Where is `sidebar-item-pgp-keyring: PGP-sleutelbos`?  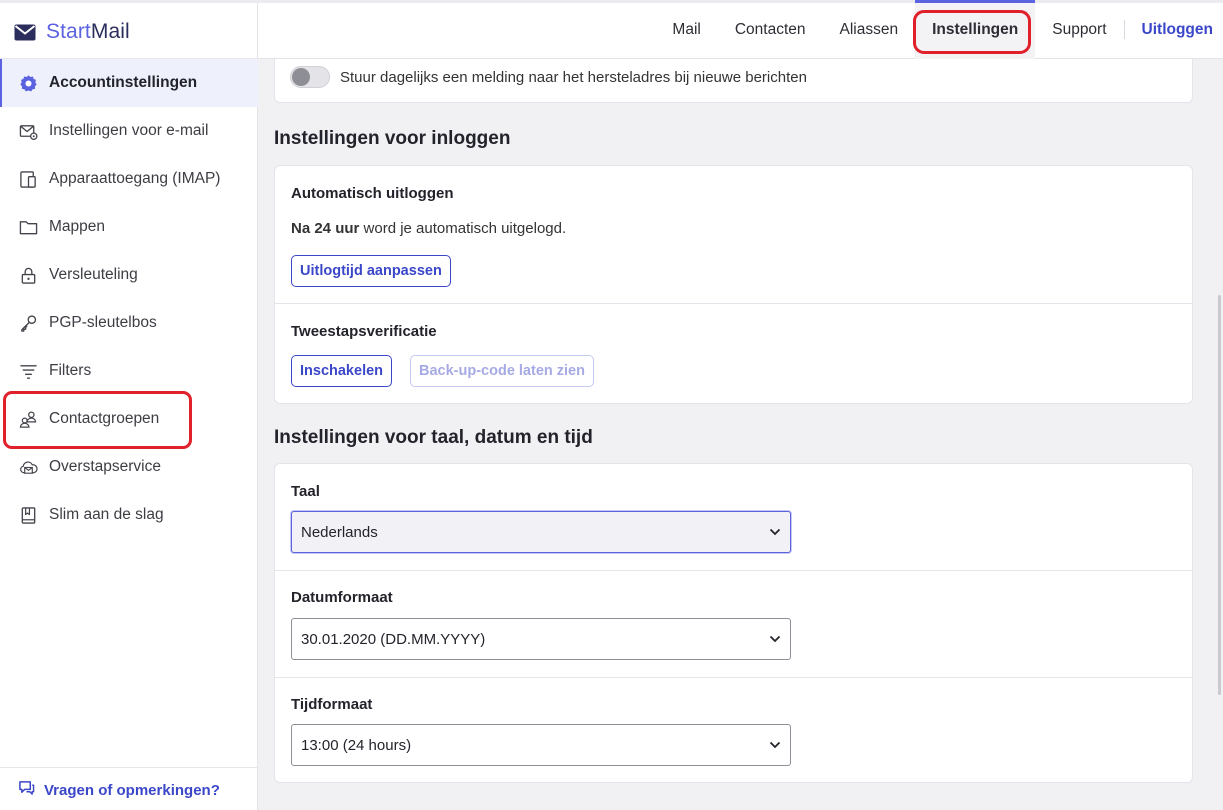
sidebar-item-pgp-keyring: PGP-sleutelbos is located at coordinates (129, 323).